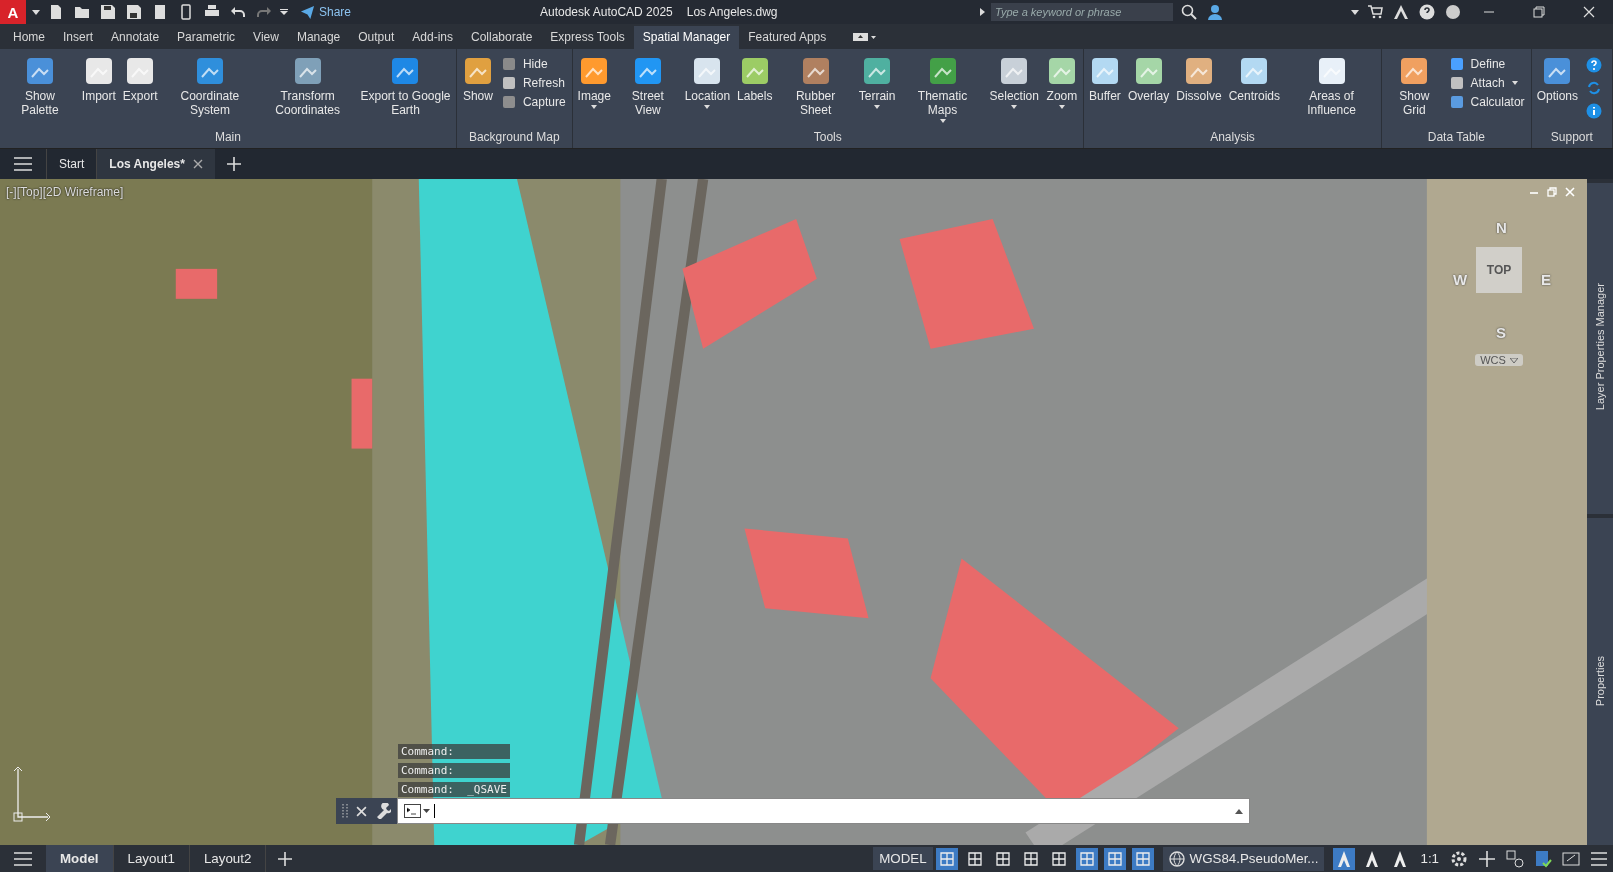  Describe the element at coordinates (647, 86) in the screenshot. I see `ribbon-button: Street View` at that location.